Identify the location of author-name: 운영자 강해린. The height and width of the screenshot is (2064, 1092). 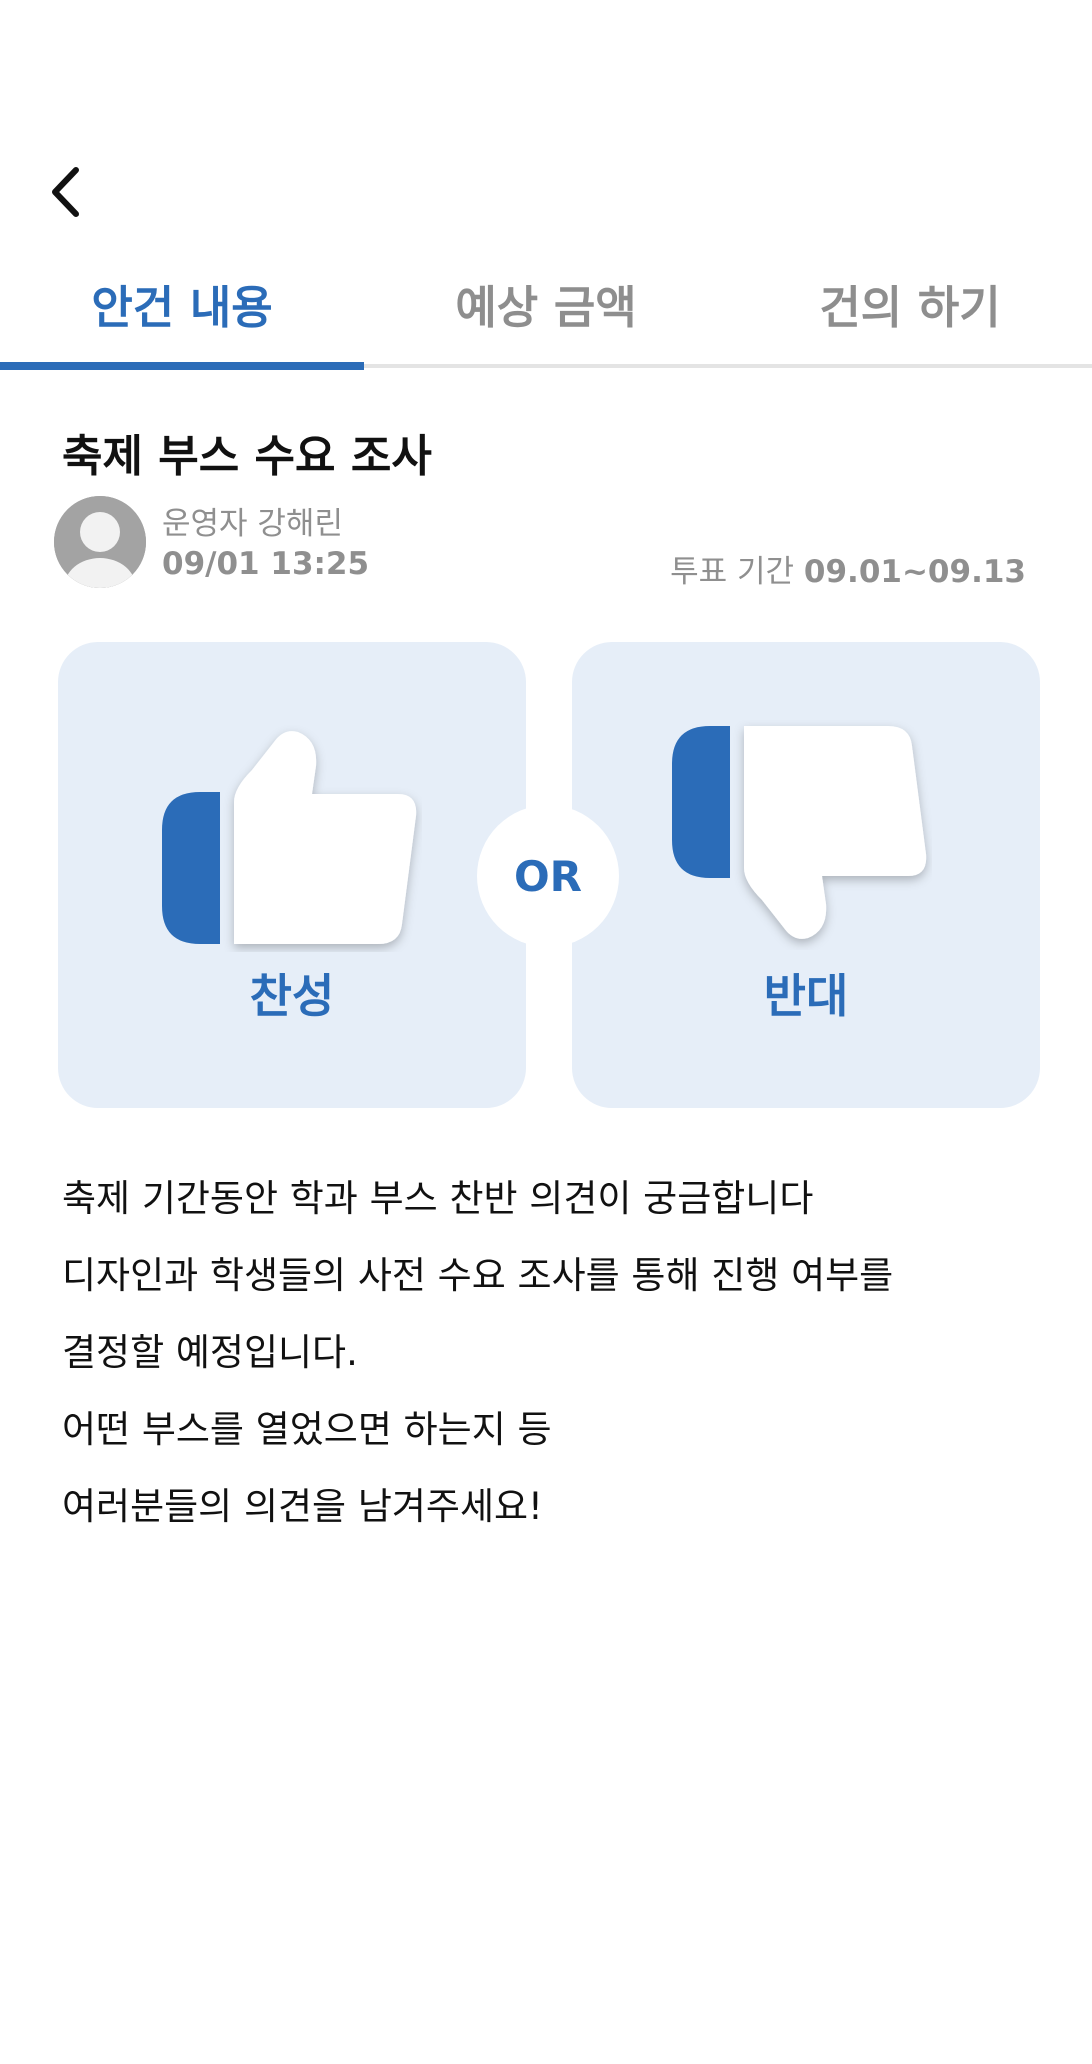
(252, 524).